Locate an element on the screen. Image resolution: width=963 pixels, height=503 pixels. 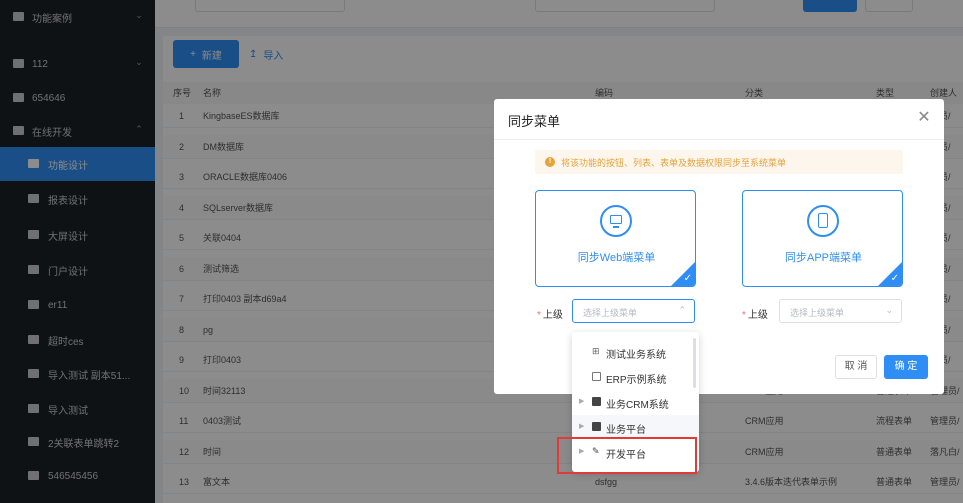
confirm-button: 确 定 is located at coordinates (906, 367).